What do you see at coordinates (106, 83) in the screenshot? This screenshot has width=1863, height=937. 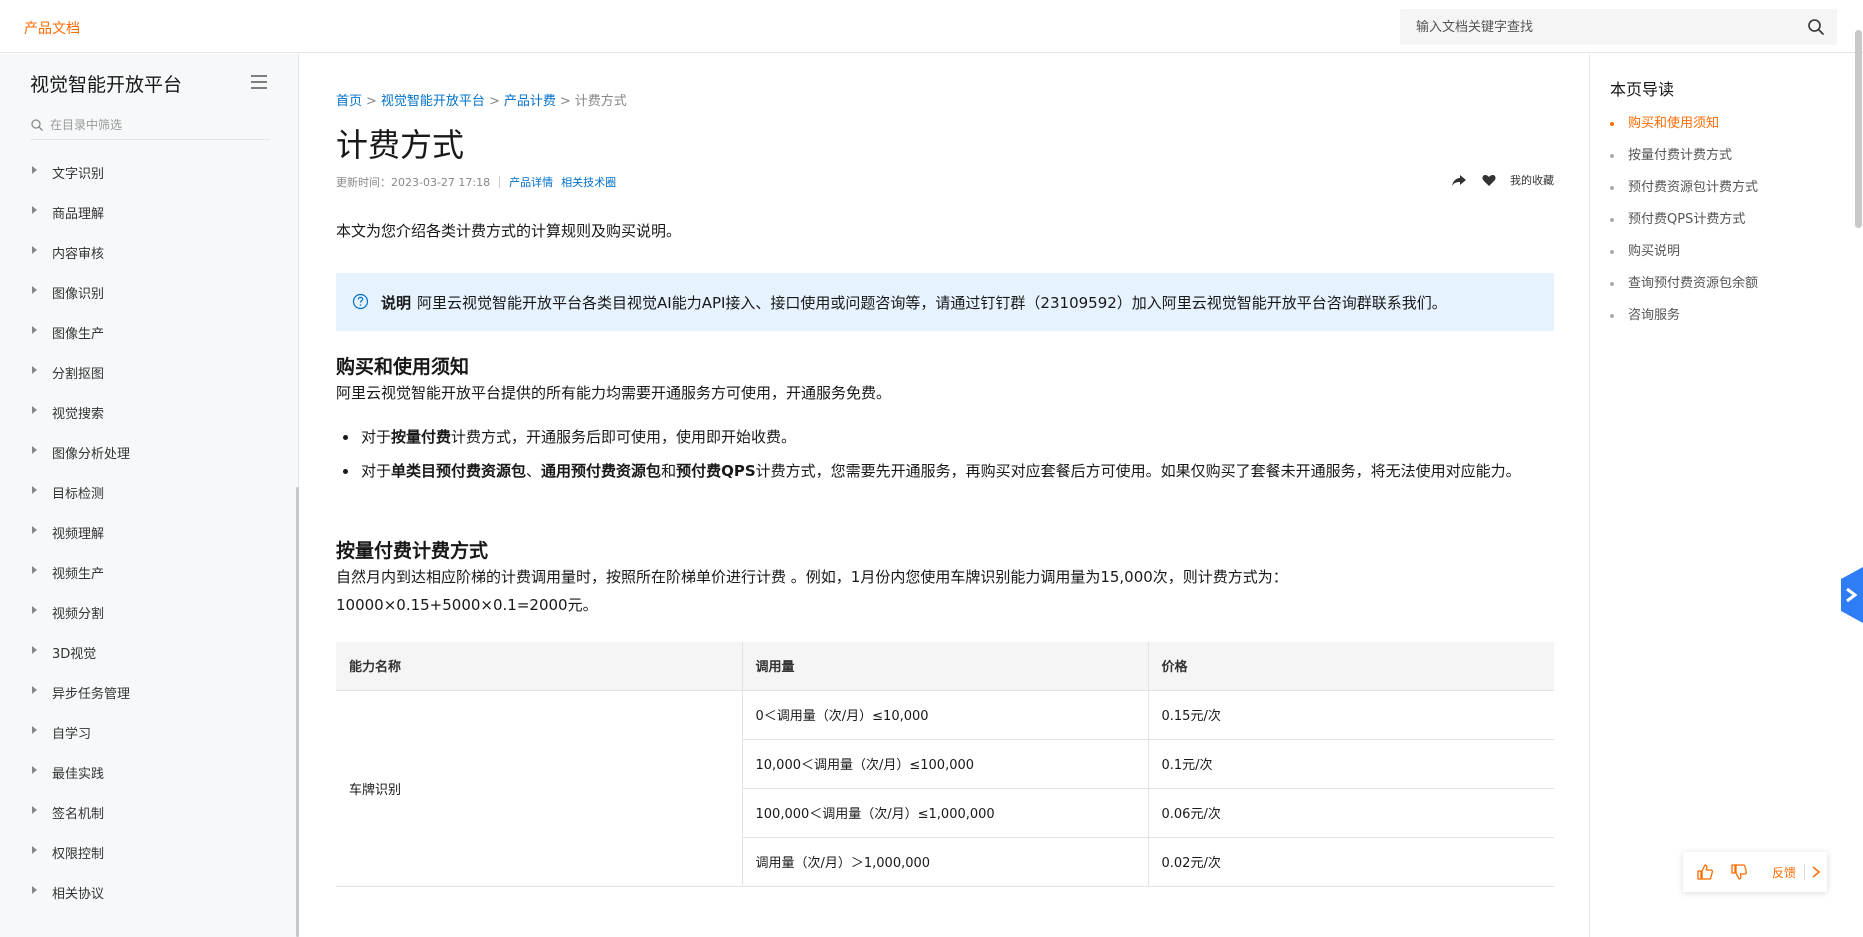 I see `sidebar-title: 视觉智能开放平台` at bounding box center [106, 83].